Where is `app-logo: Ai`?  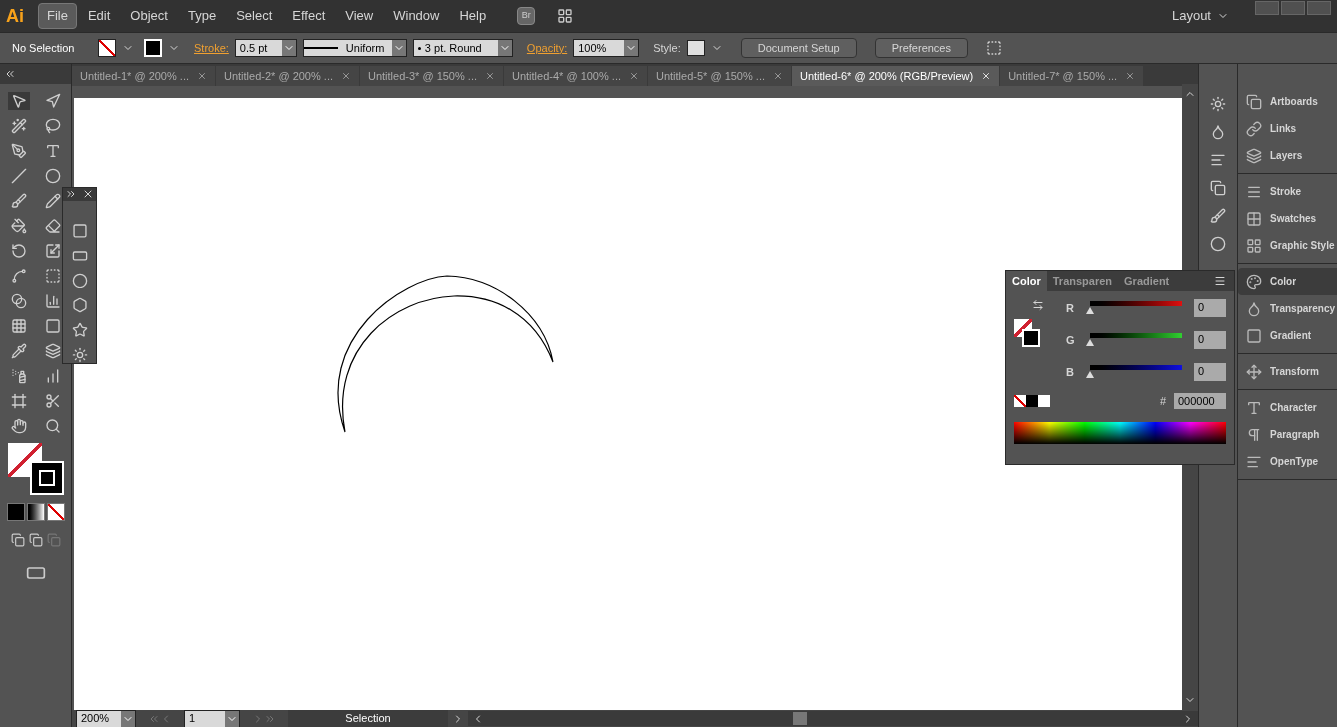 app-logo: Ai is located at coordinates (15, 16).